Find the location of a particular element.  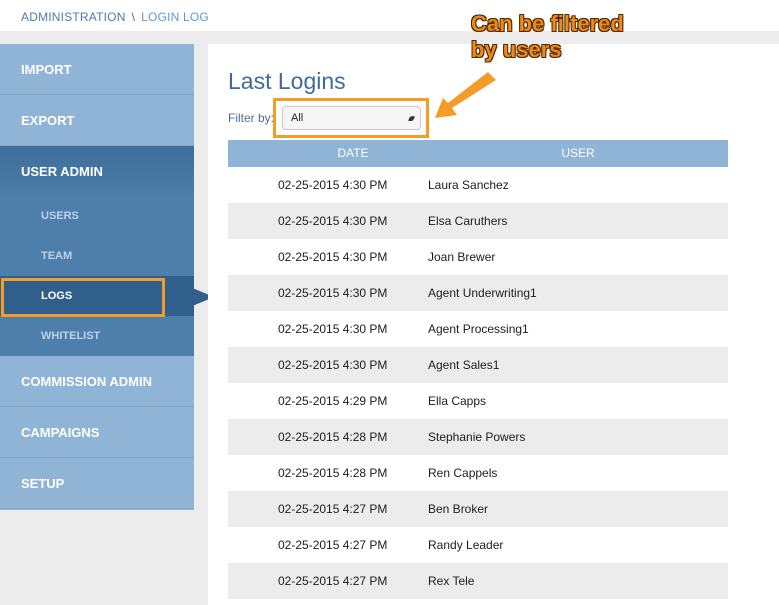

active-item-pointer is located at coordinates (190, 297).